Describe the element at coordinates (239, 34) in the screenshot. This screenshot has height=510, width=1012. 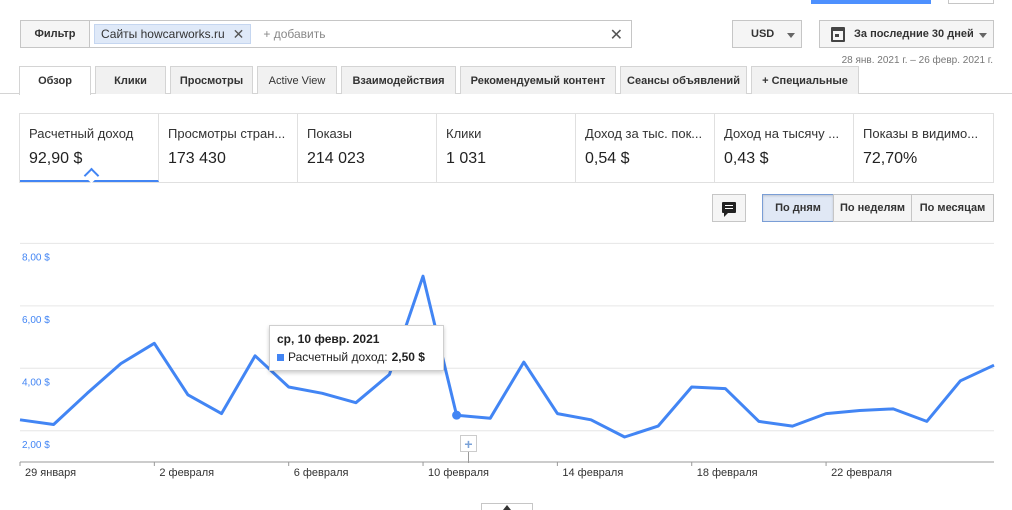
I see `close-icon: ✕` at that location.